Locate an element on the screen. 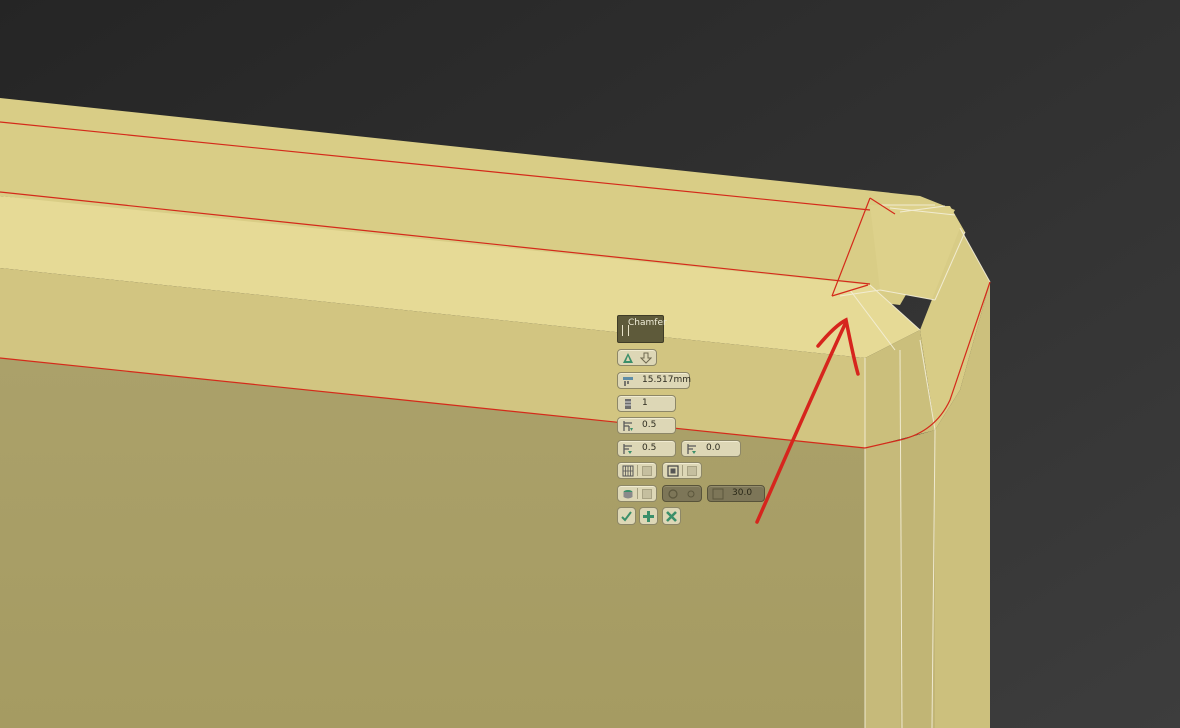  chamfer-type-field is located at coordinates (637, 357).